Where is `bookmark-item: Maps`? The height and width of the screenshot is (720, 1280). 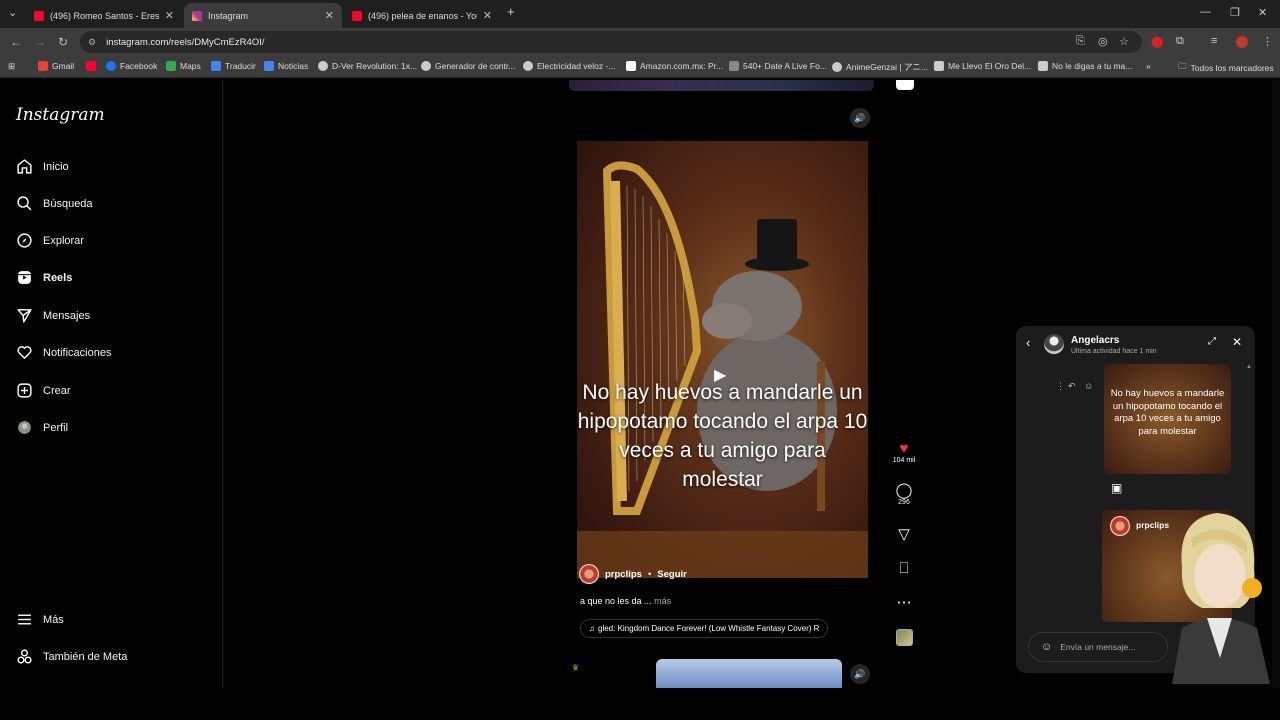 bookmark-item: Maps is located at coordinates (183, 66).